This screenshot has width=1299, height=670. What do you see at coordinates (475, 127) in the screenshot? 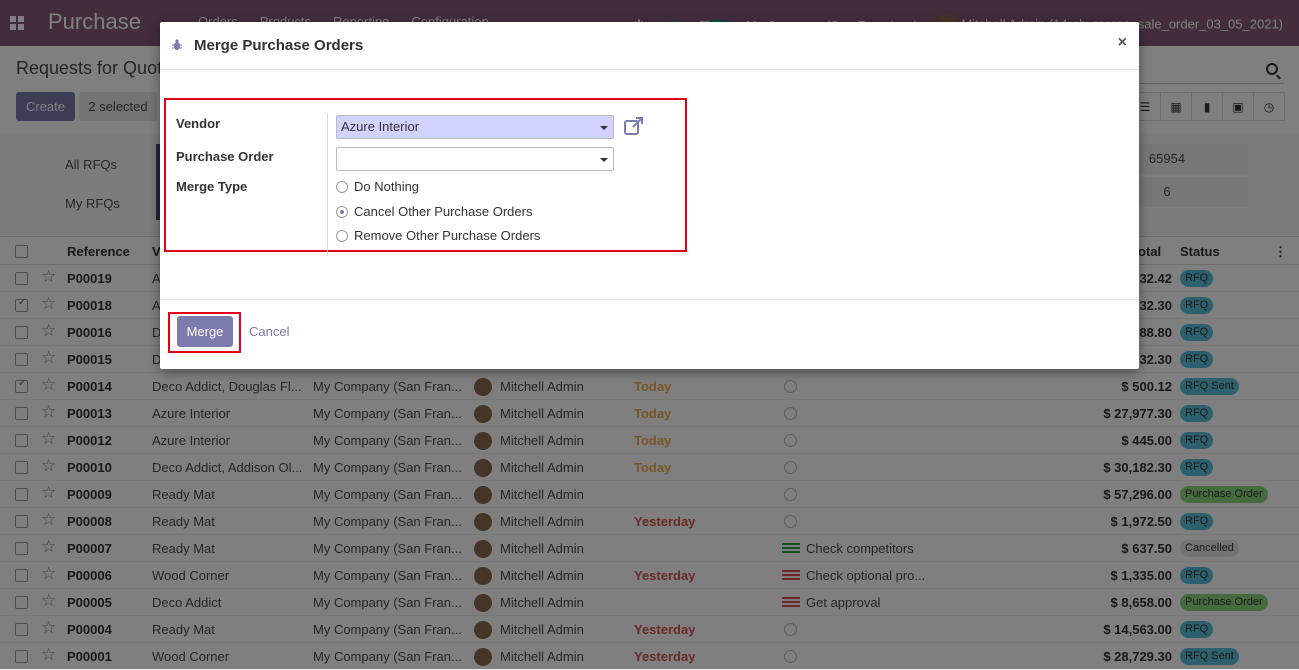
I see `vendor-select: Azure Interior` at bounding box center [475, 127].